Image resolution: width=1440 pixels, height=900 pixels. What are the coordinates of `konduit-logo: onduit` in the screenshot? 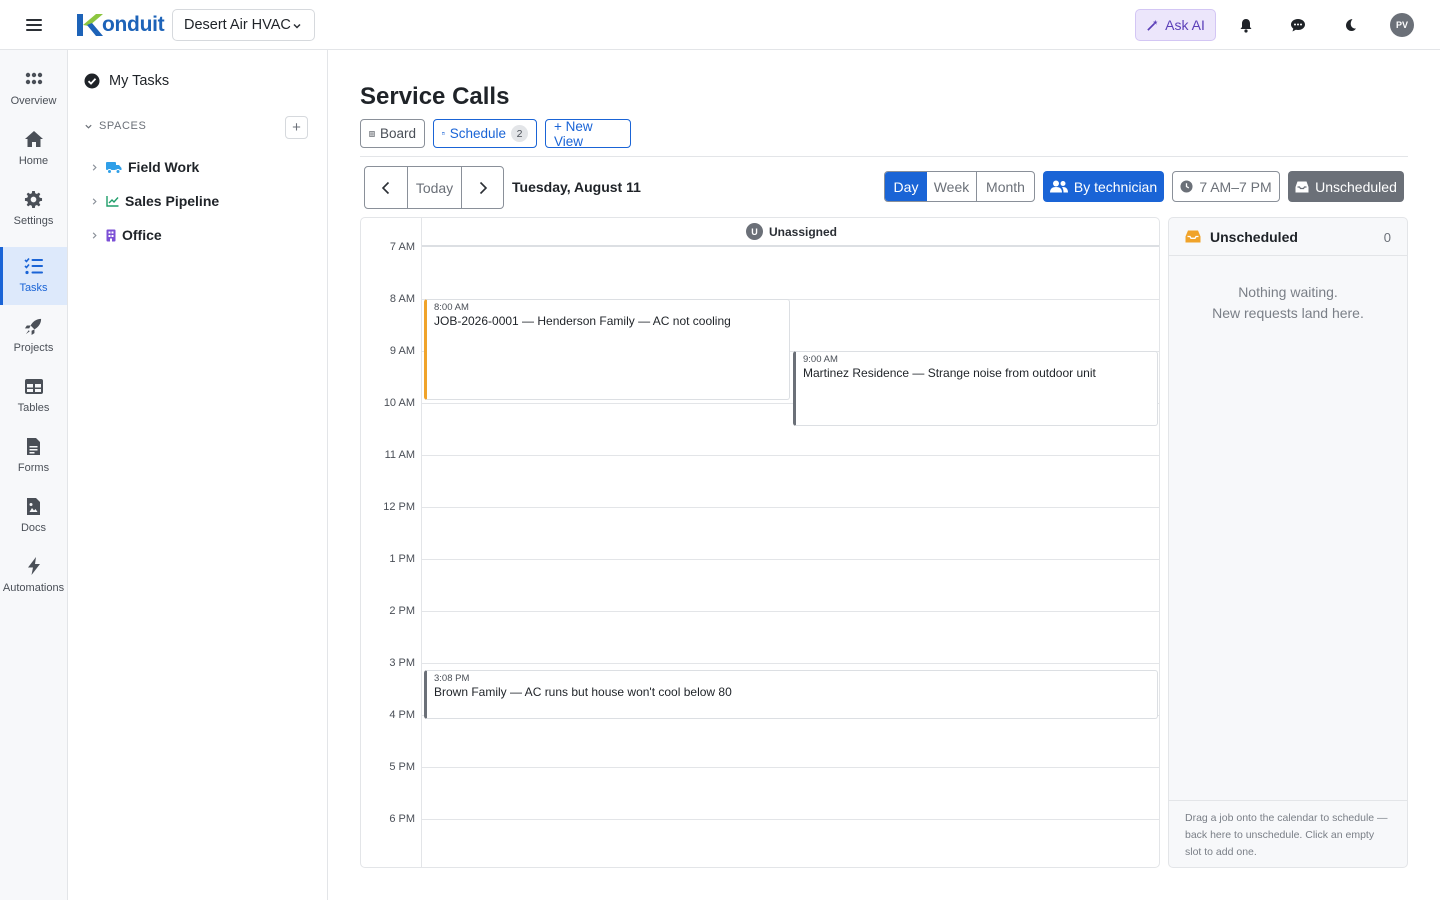 It's located at (119, 25).